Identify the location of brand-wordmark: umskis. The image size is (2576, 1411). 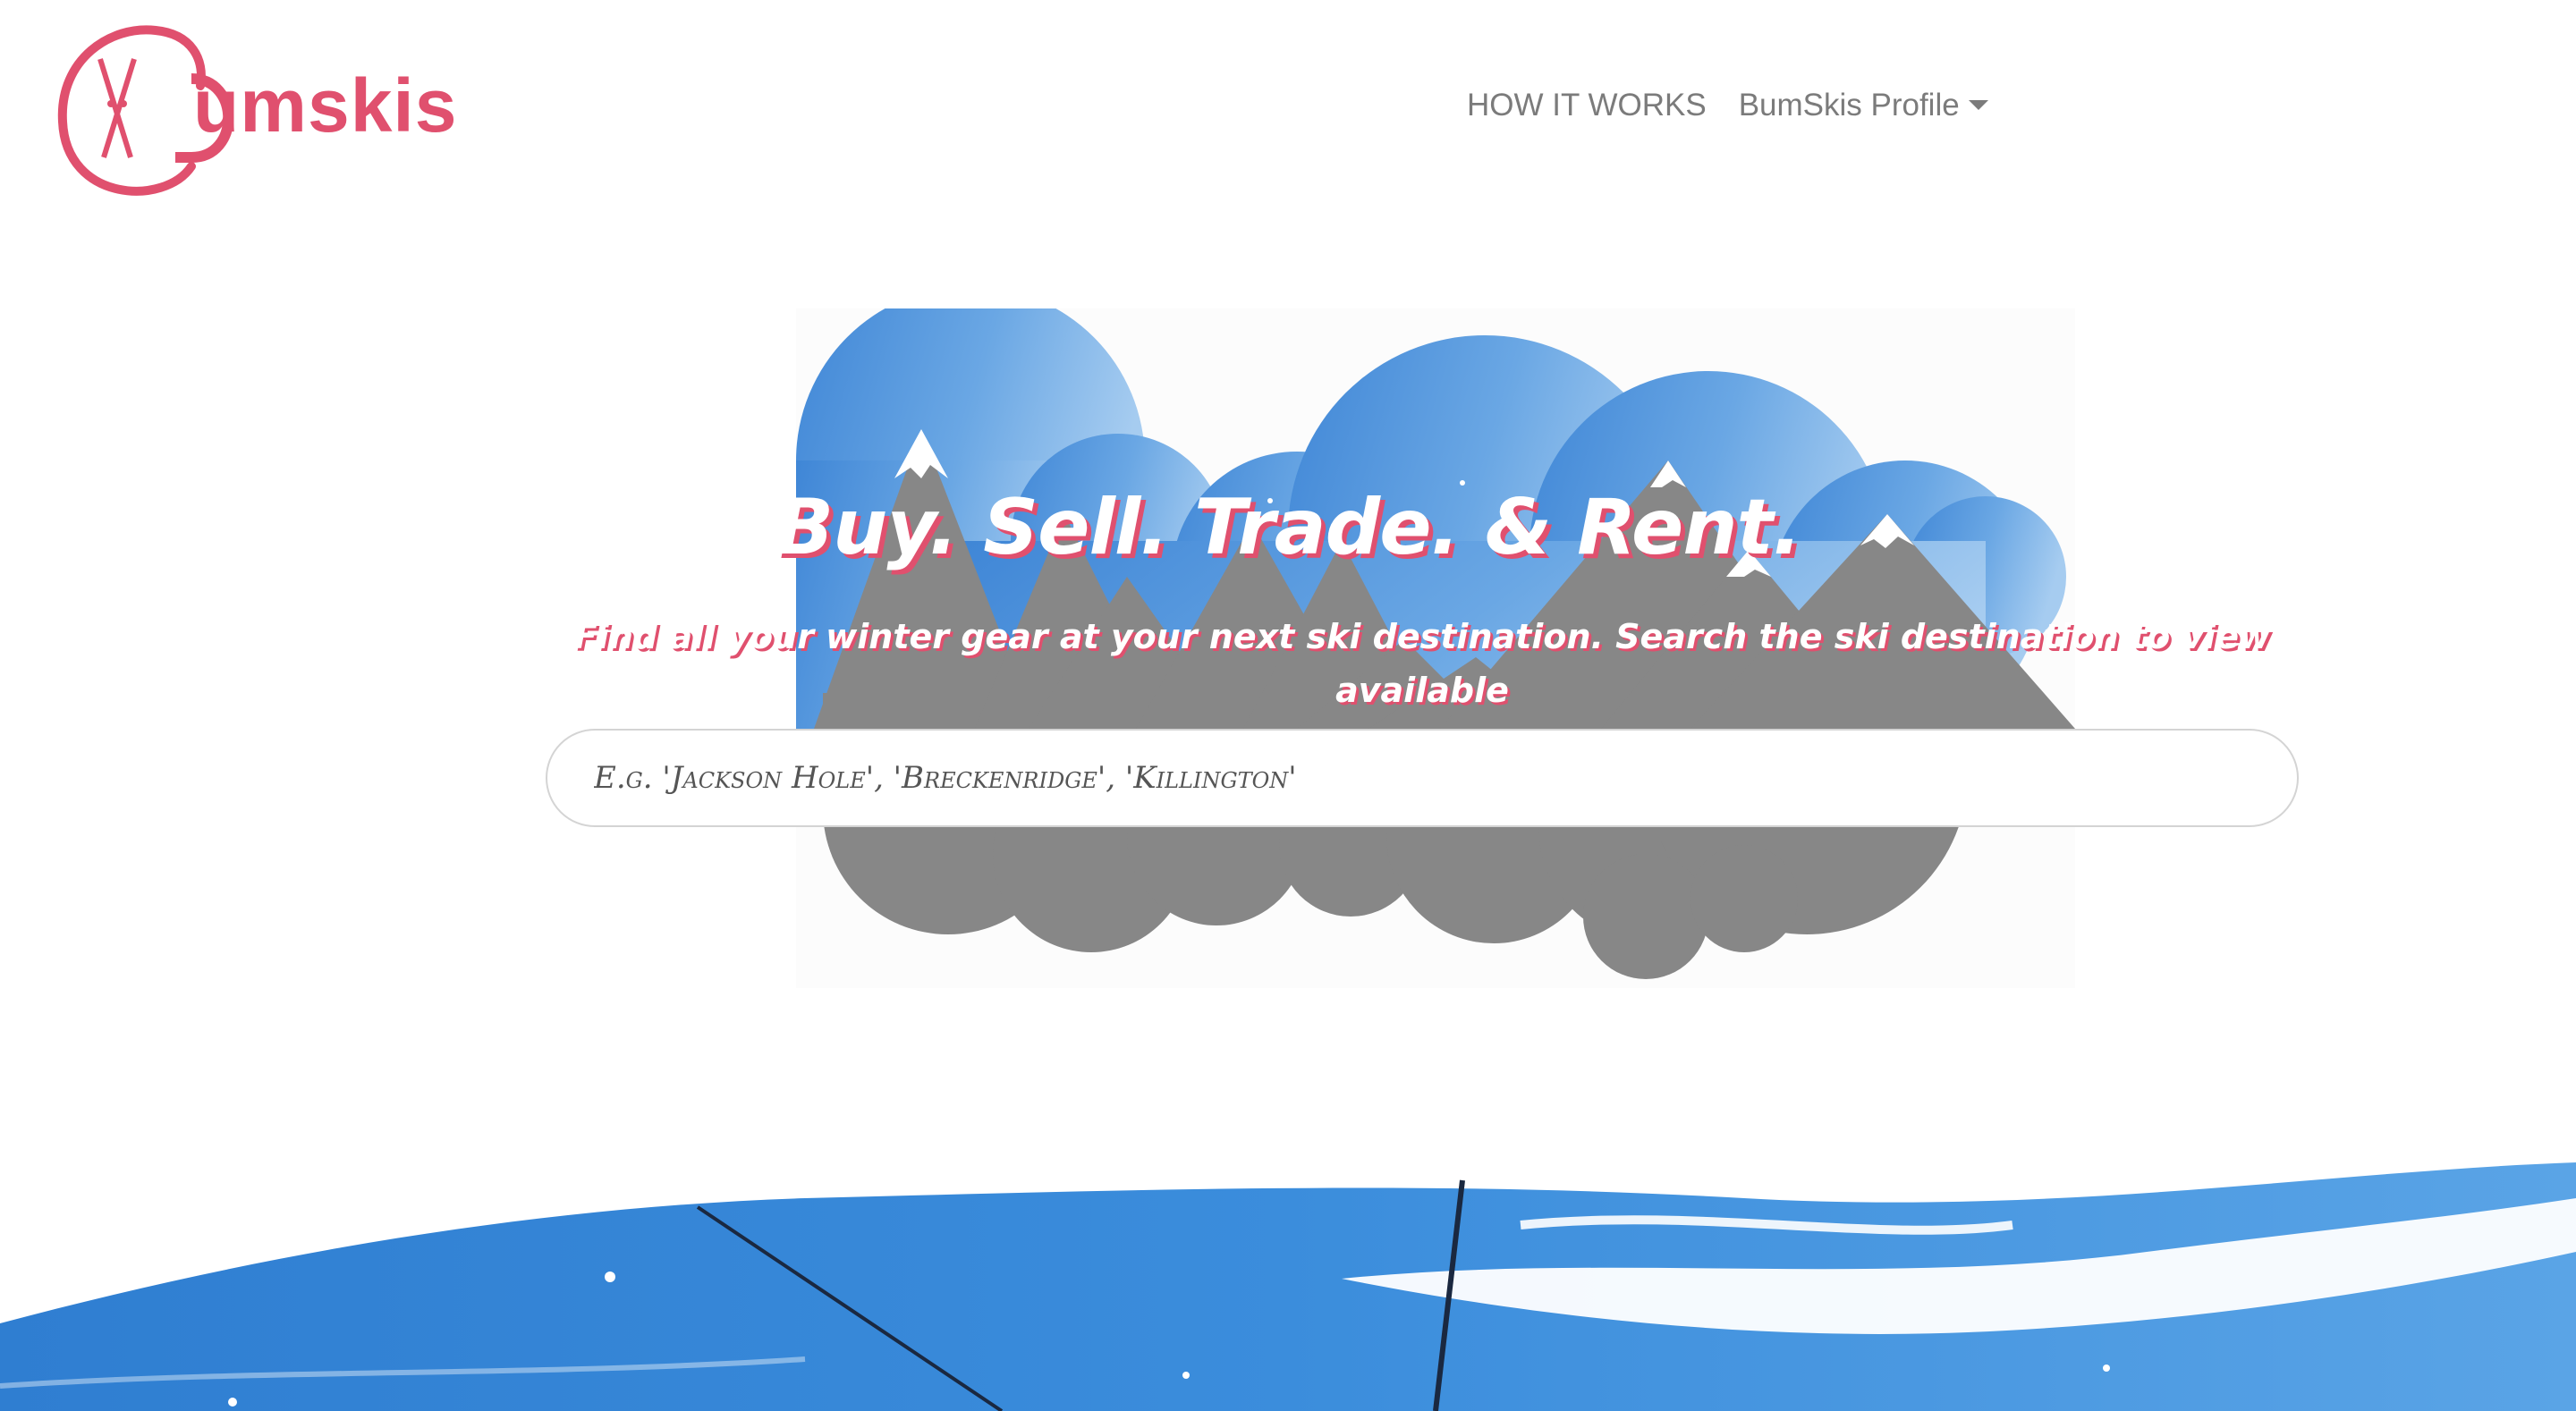
(325, 106).